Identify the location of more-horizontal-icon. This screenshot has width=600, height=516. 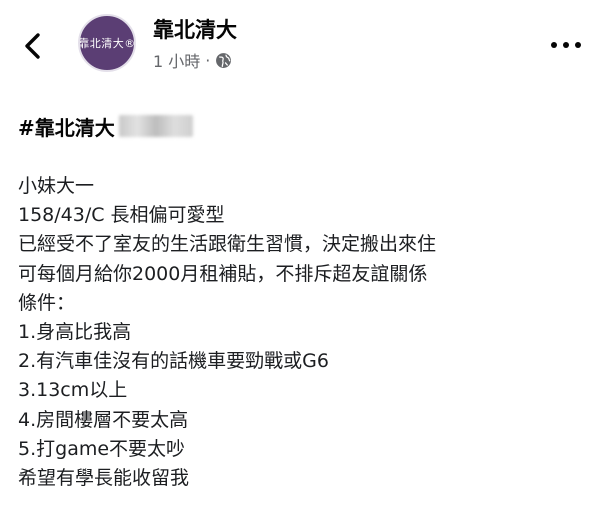
(566, 45).